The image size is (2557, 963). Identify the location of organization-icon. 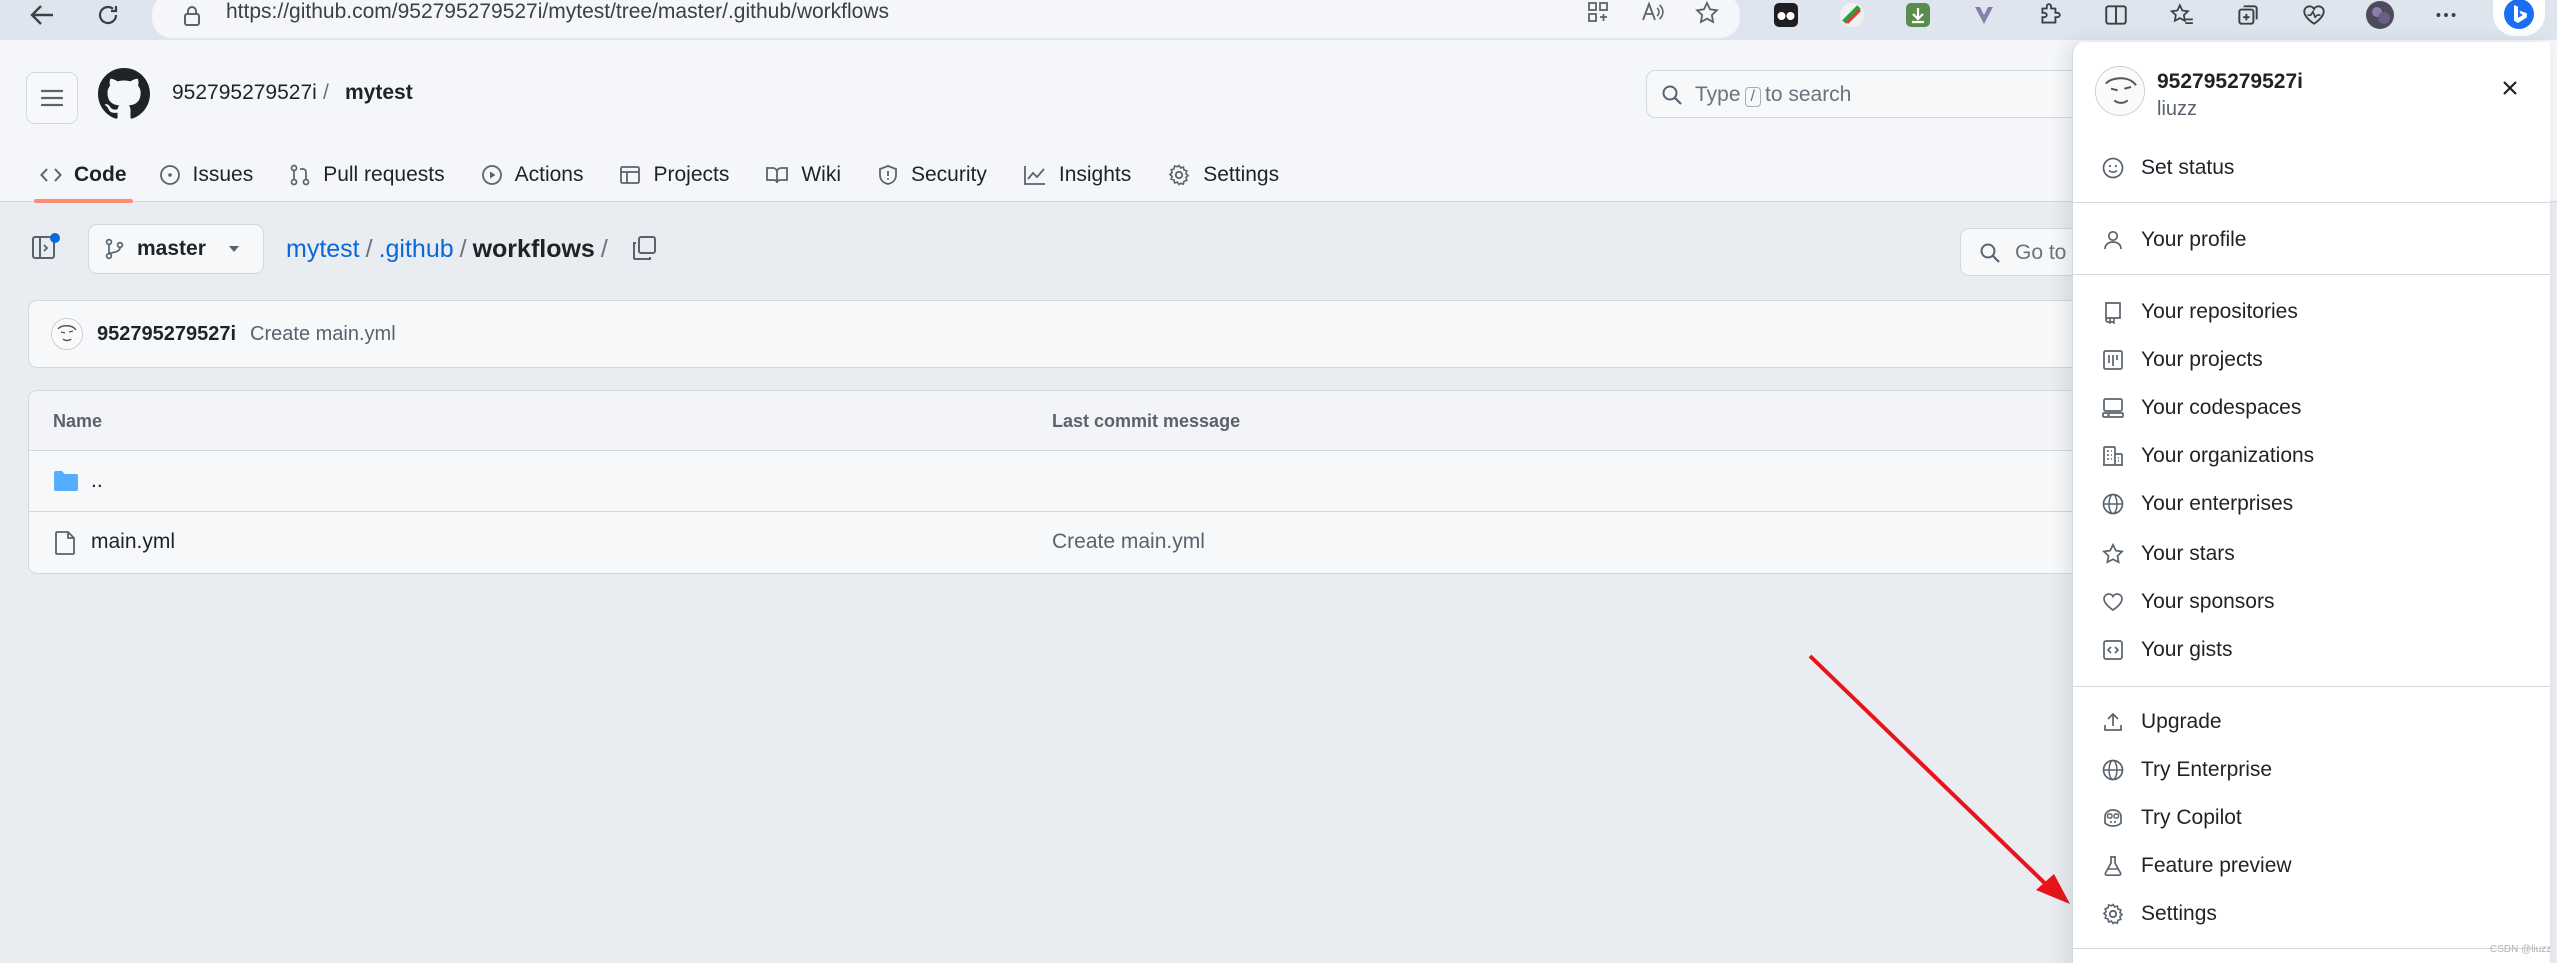
(2113, 456).